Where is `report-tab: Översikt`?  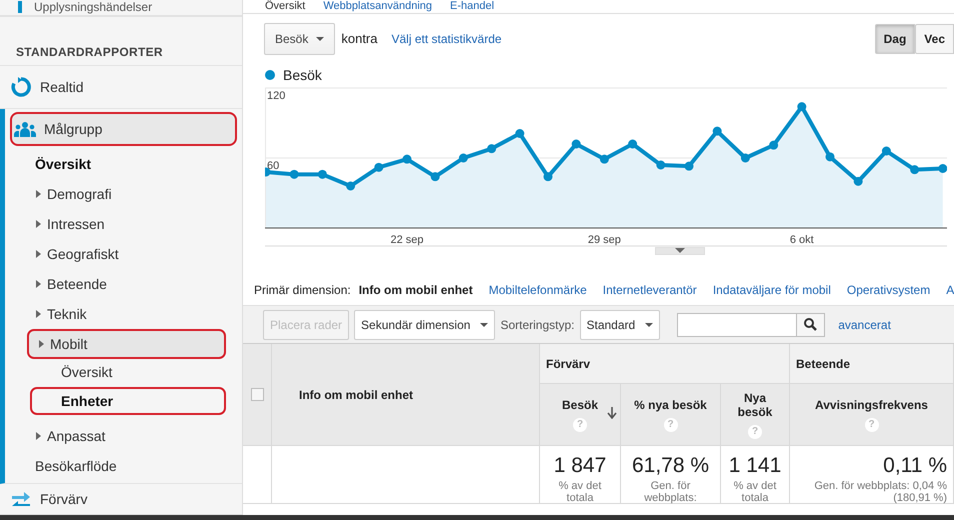
report-tab: Översikt is located at coordinates (285, 6).